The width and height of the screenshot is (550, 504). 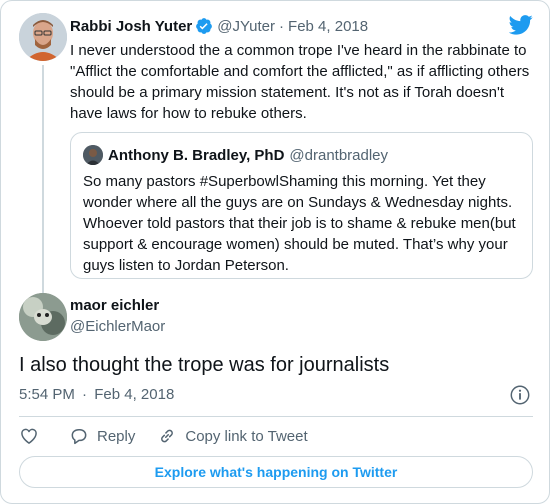 I want to click on parent-tweet-header: Rabbi Josh Yuter @JYuter · Feb 4, 2018, so click(x=219, y=26).